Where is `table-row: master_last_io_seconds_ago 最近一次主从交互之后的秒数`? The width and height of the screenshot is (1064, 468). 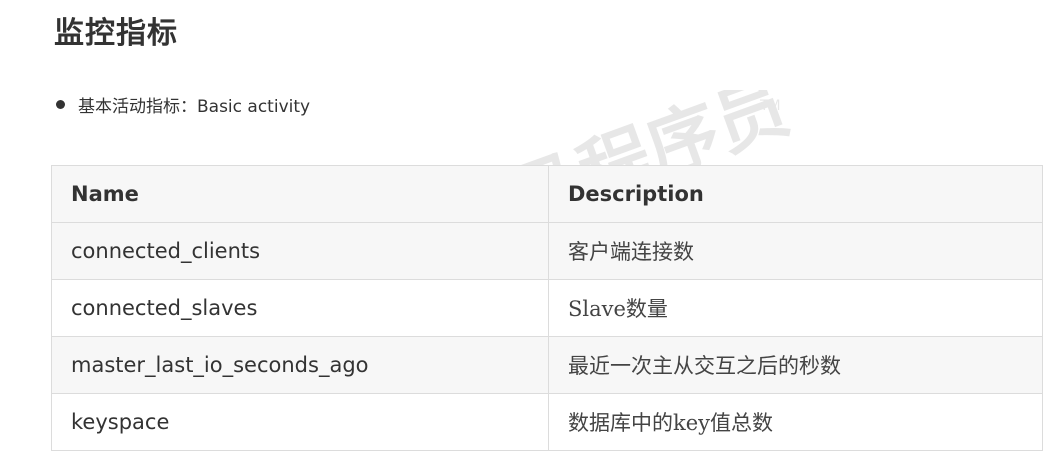
table-row: master_last_io_seconds_ago 最近一次主从交互之后的秒数 is located at coordinates (547, 365).